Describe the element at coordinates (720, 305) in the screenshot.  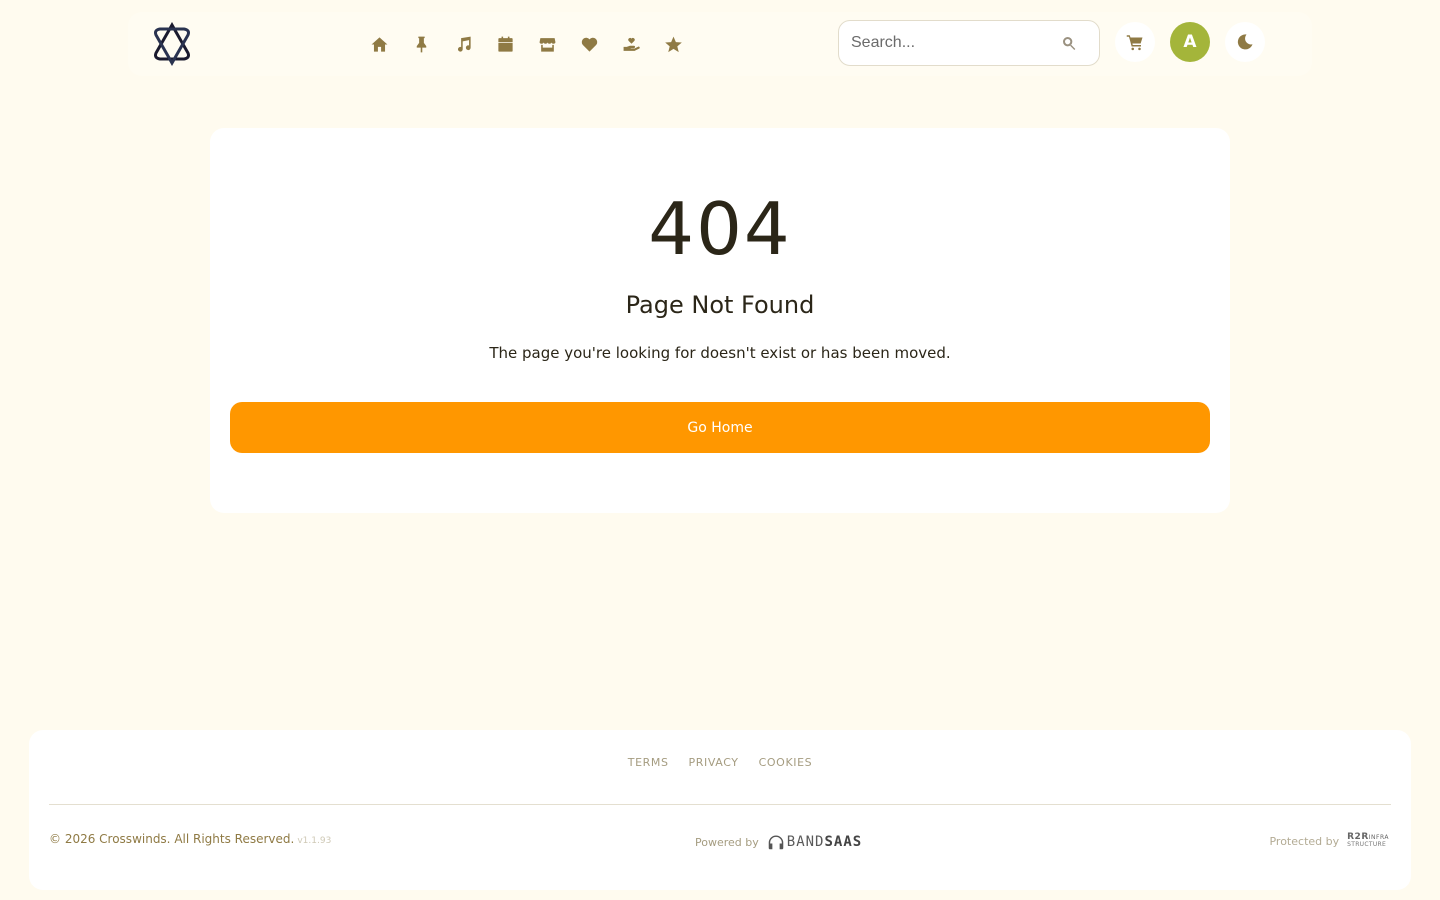
I see `page-title: Page Not Found` at that location.